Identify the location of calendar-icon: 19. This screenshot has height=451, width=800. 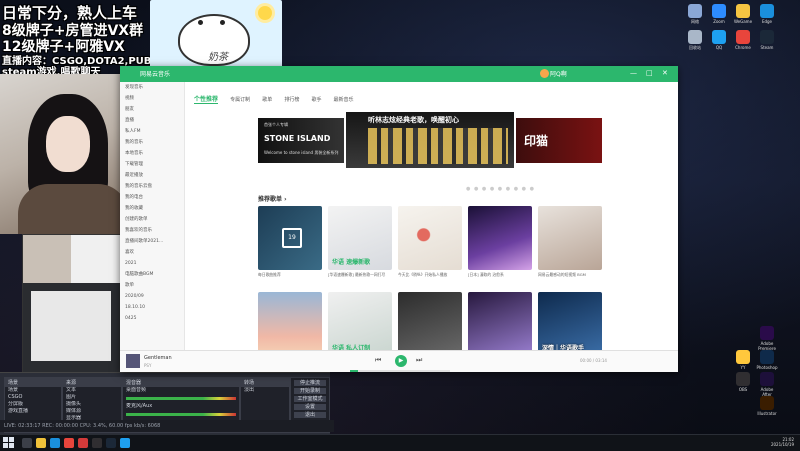
(292, 238).